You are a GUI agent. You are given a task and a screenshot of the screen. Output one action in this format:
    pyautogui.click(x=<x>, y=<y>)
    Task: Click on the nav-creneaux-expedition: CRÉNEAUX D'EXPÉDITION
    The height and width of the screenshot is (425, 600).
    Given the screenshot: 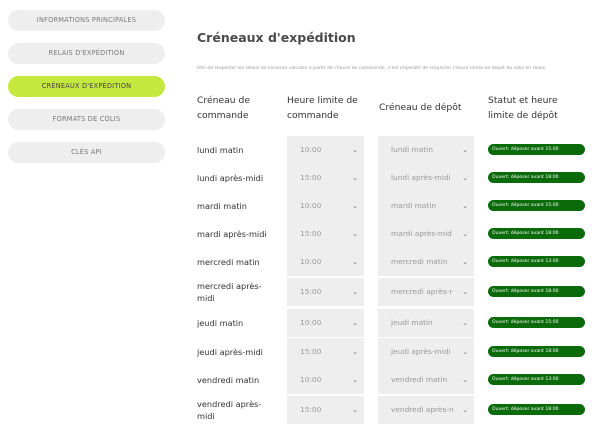 What is the action you would take?
    pyautogui.click(x=86, y=86)
    